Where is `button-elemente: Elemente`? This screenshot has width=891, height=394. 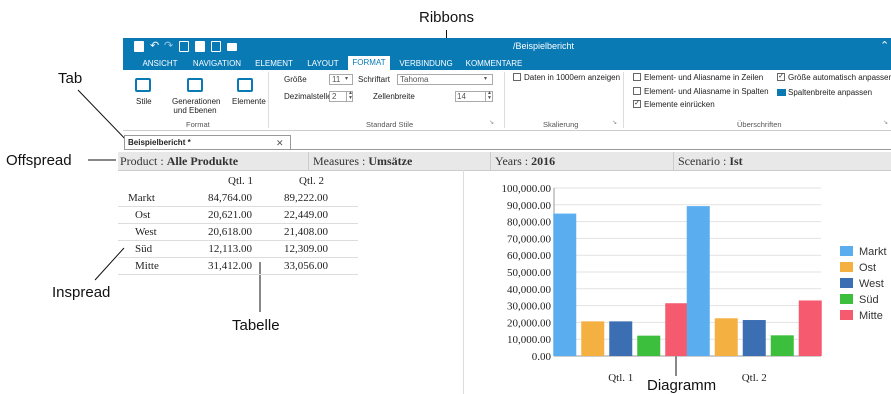 button-elemente: Elemente is located at coordinates (249, 101).